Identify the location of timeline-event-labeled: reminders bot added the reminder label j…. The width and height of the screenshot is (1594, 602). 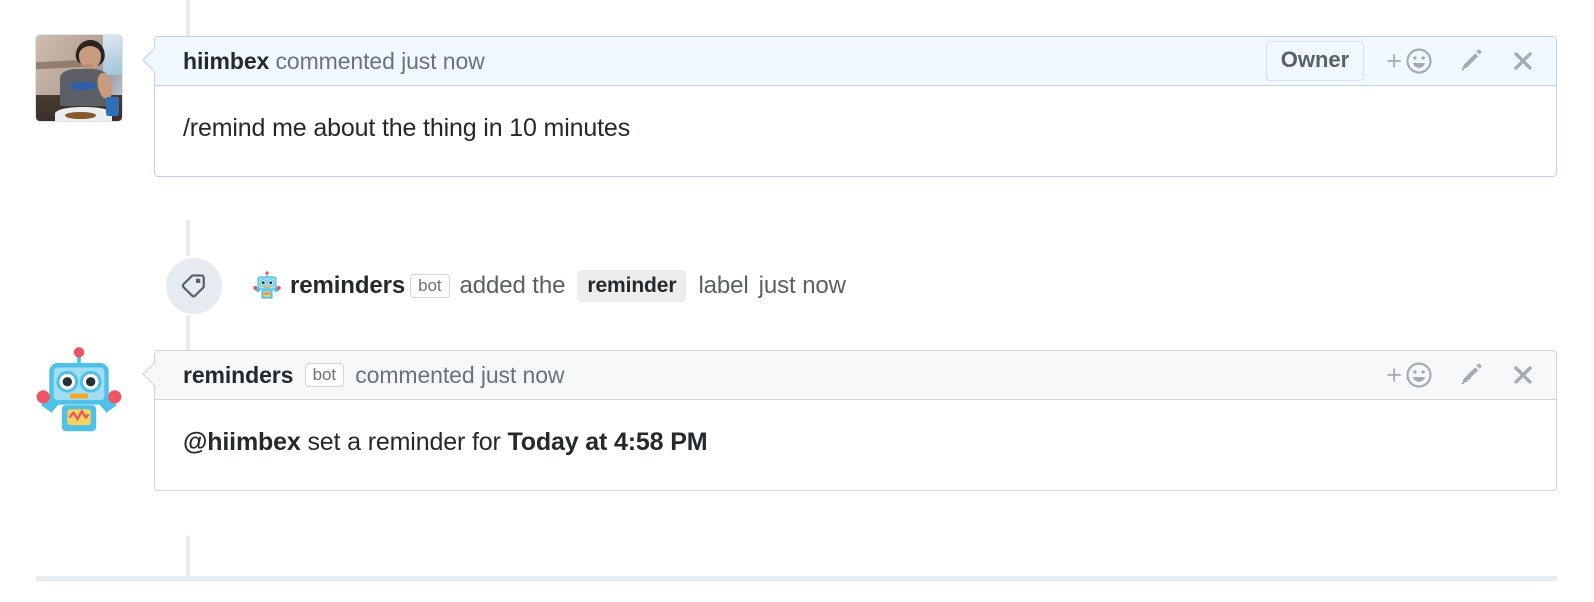
(508, 286).